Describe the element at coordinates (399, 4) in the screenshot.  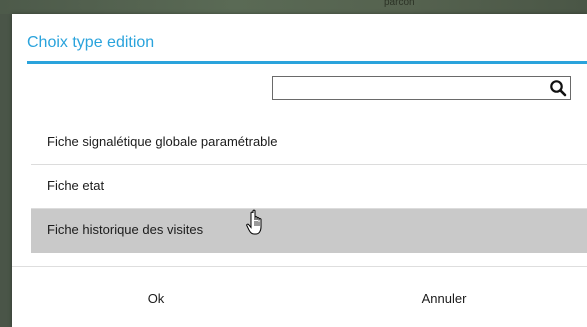
I see `map-place-label: parcon` at that location.